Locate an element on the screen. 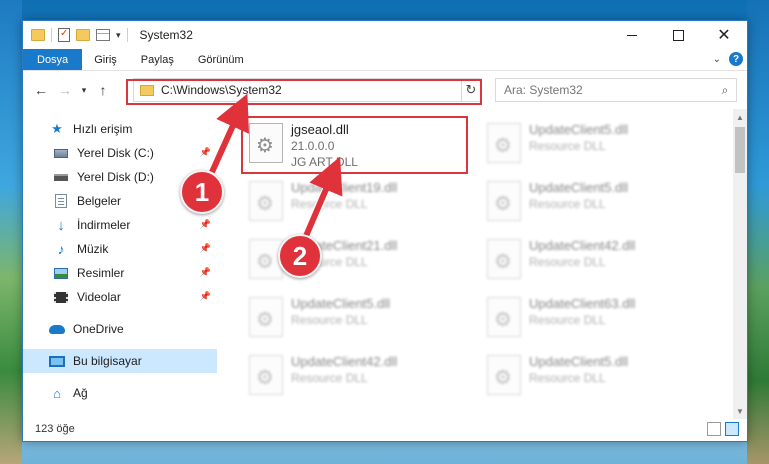  properties-check-icon is located at coordinates (64, 35).